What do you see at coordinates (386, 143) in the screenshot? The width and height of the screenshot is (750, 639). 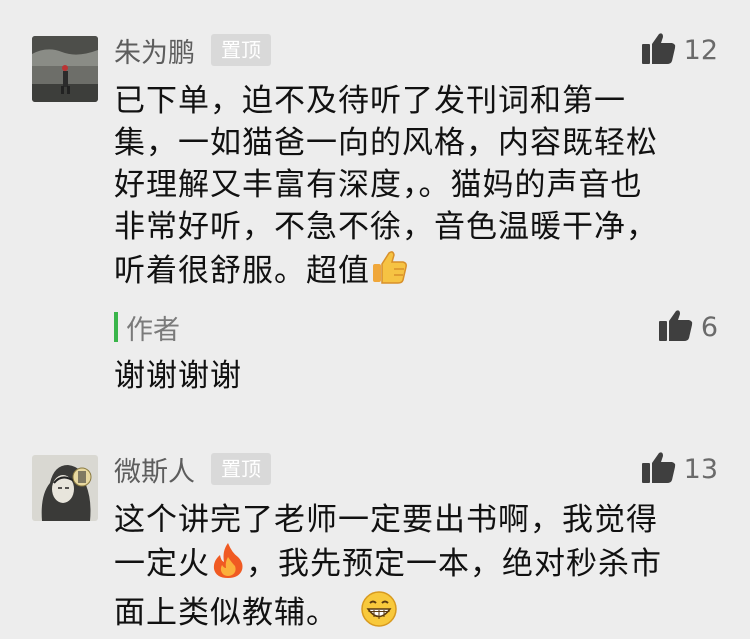 I see `comment-line: 集，一如猫爸一向的风格，内容既轻松` at bounding box center [386, 143].